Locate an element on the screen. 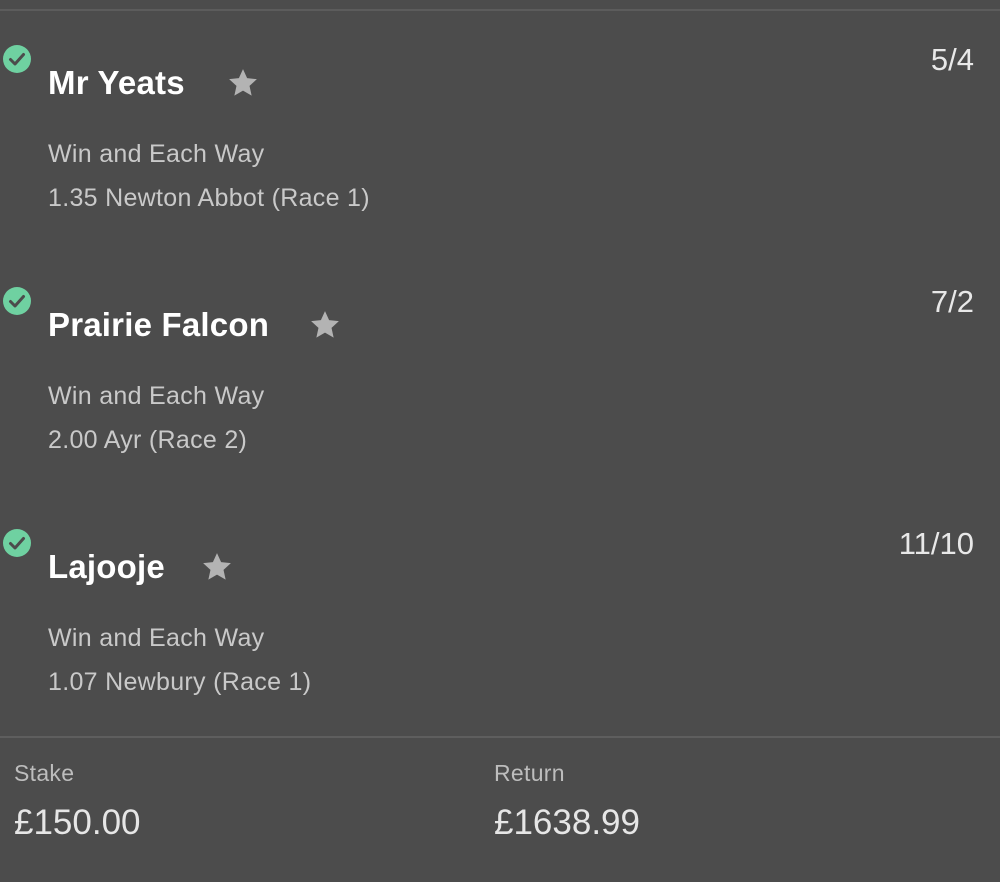 This screenshot has height=882, width=1000. runner-name: Prairie Falcon is located at coordinates (159, 324).